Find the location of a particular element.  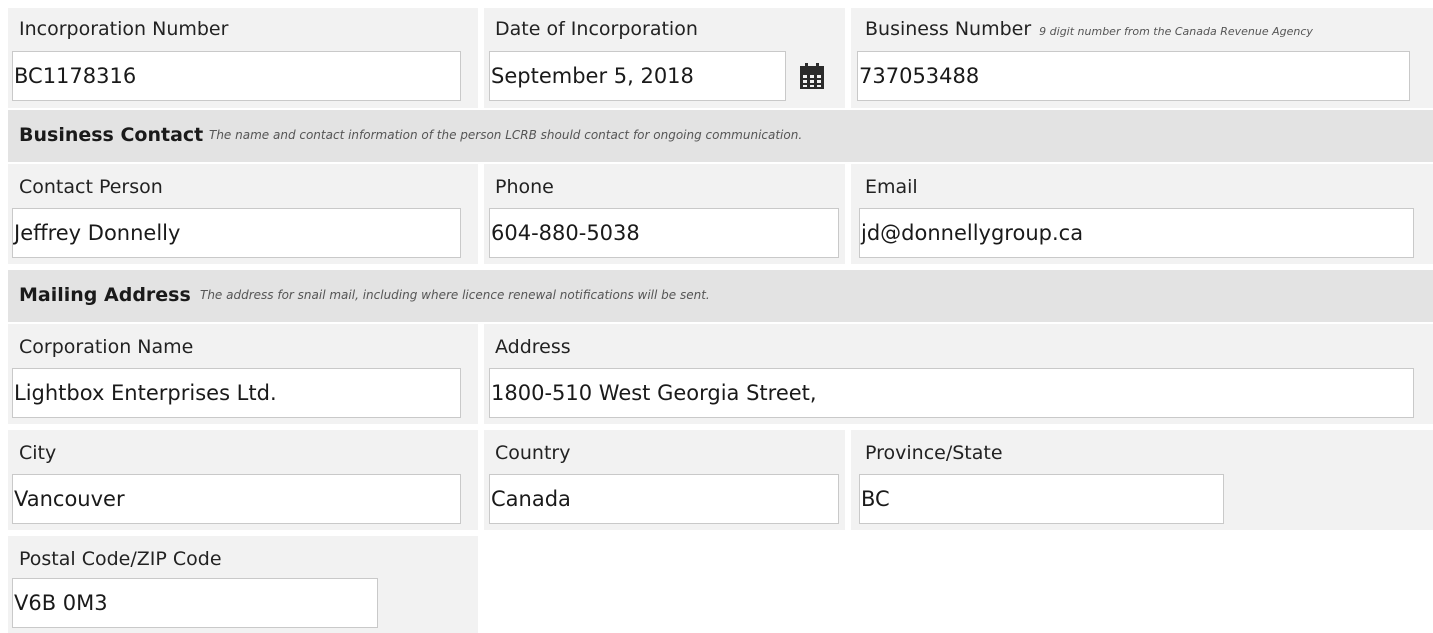

incorporation-number-input: BC1178316 is located at coordinates (236, 76).